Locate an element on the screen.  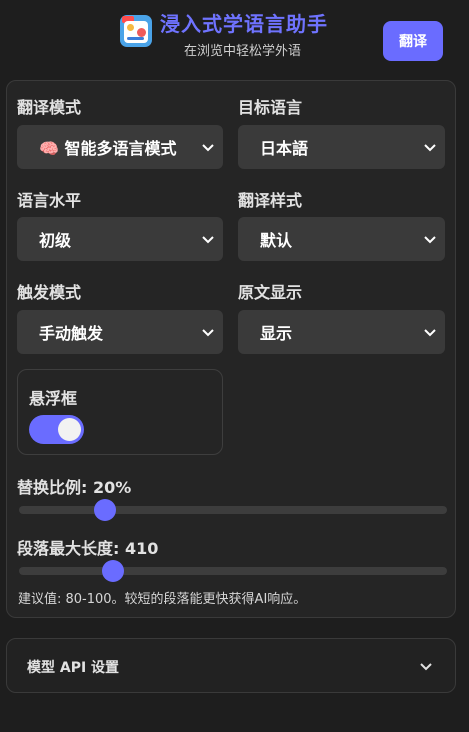
translation-mode-label: 翻译模式 is located at coordinates (49, 107).